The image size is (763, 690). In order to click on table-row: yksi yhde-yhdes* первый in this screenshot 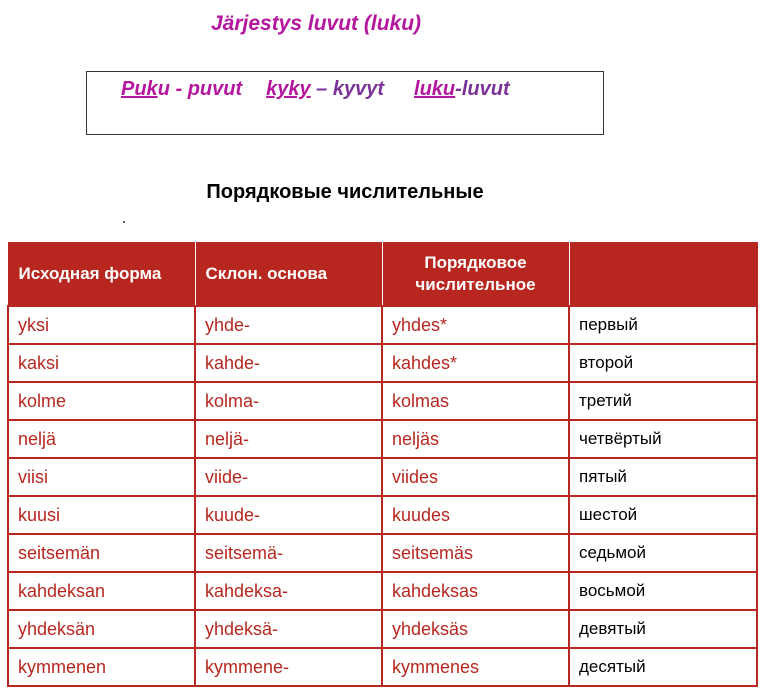, I will do `click(382, 325)`.